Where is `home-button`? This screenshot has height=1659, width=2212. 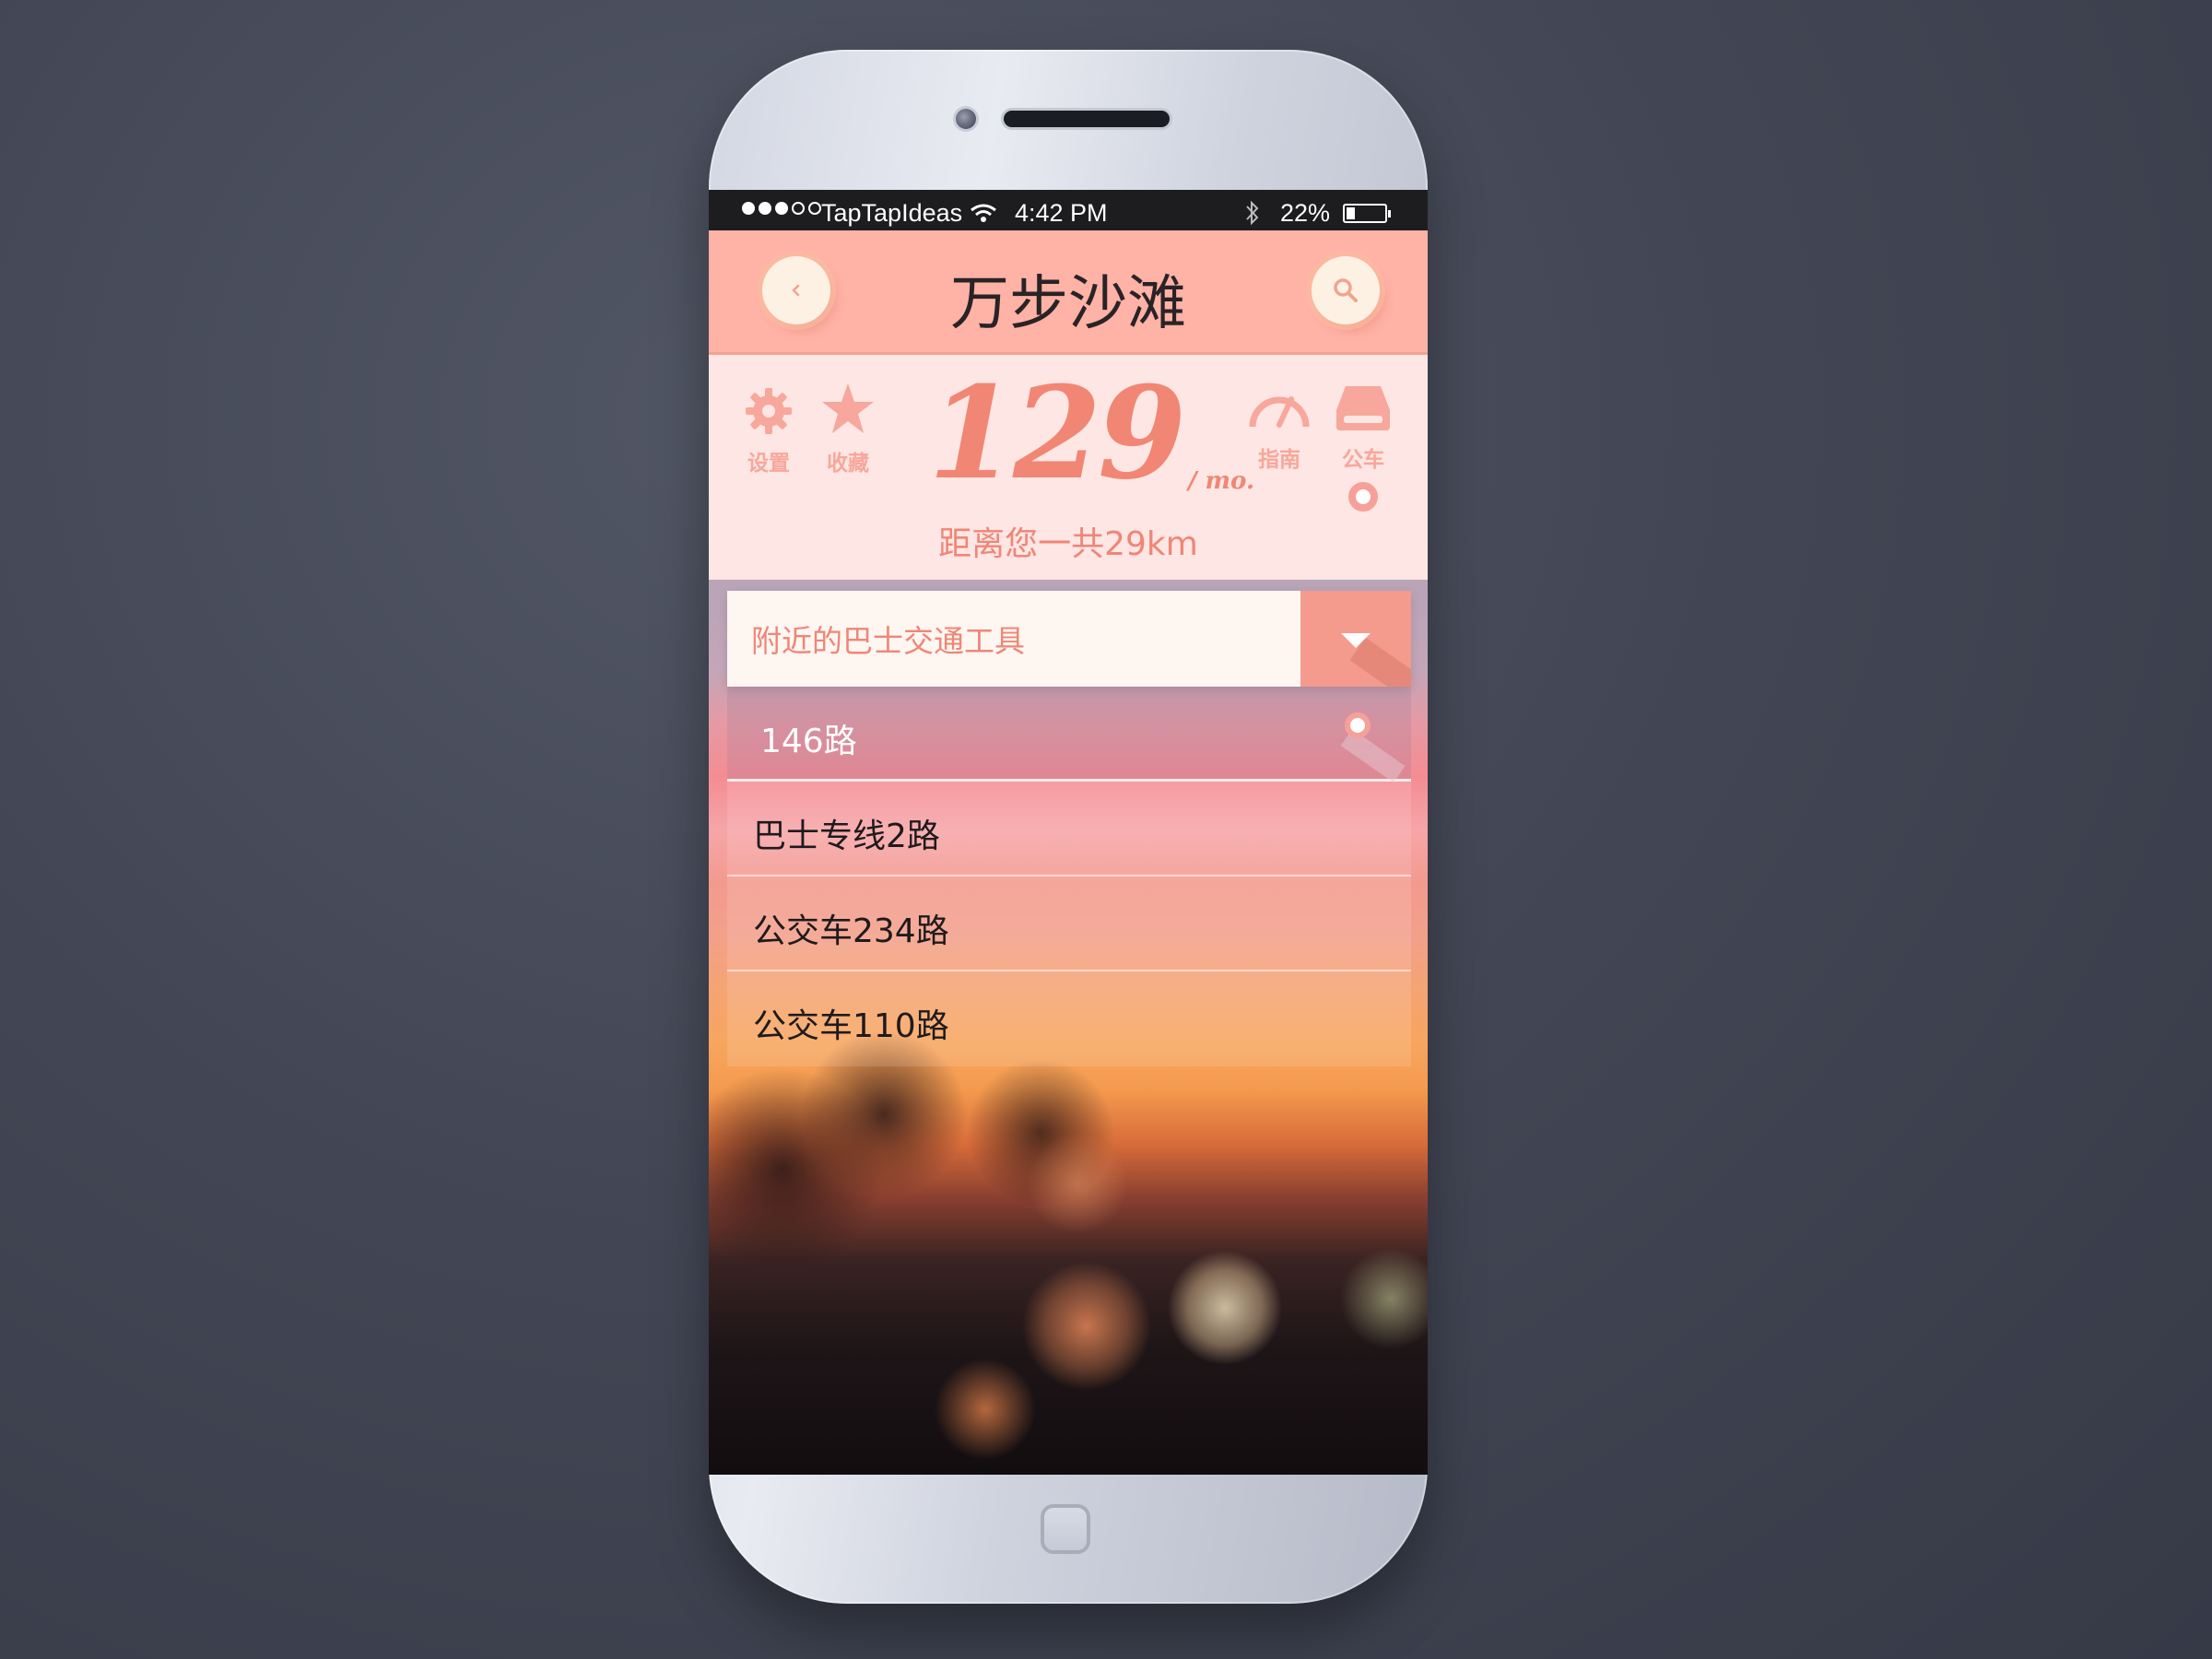
home-button is located at coordinates (1065, 1529).